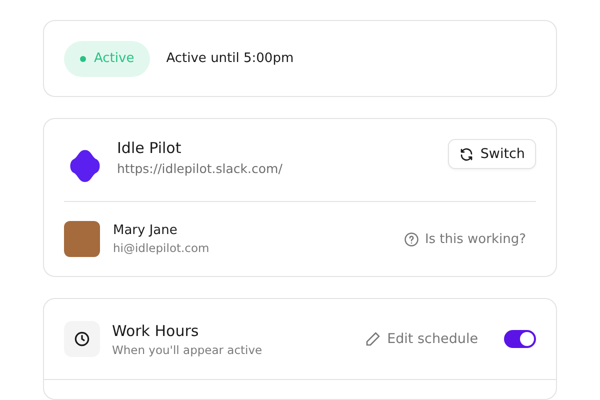  What do you see at coordinates (466, 154) in the screenshot?
I see `refresh-icon` at bounding box center [466, 154].